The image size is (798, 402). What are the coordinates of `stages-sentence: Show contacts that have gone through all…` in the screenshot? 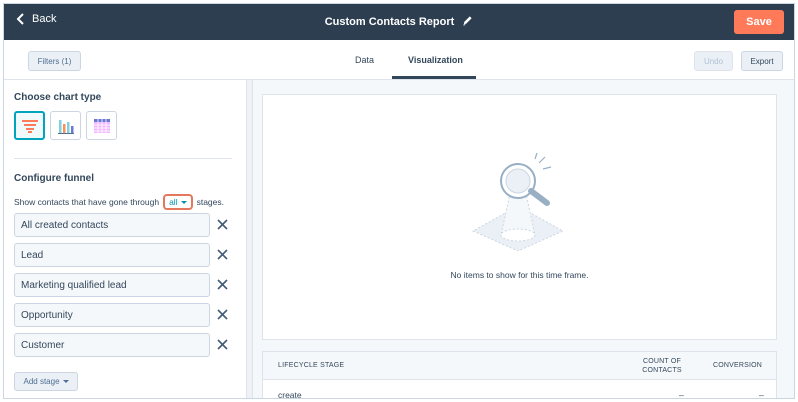 It's located at (119, 202).